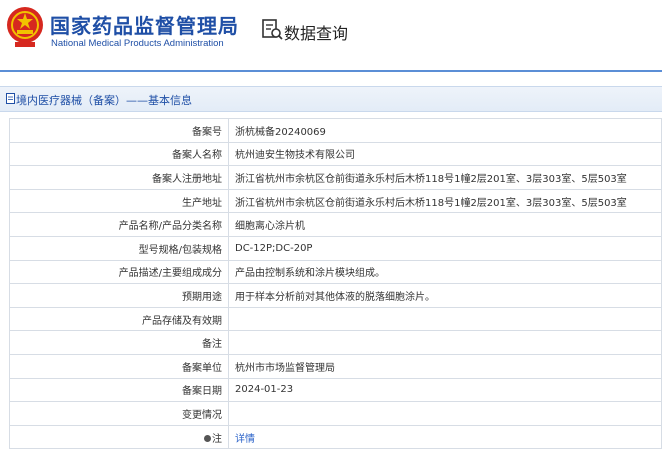 This screenshot has width=662, height=462. Describe the element at coordinates (331, 99) in the screenshot. I see `section-header: 境内医疗器械（备案）——基本信息` at that location.